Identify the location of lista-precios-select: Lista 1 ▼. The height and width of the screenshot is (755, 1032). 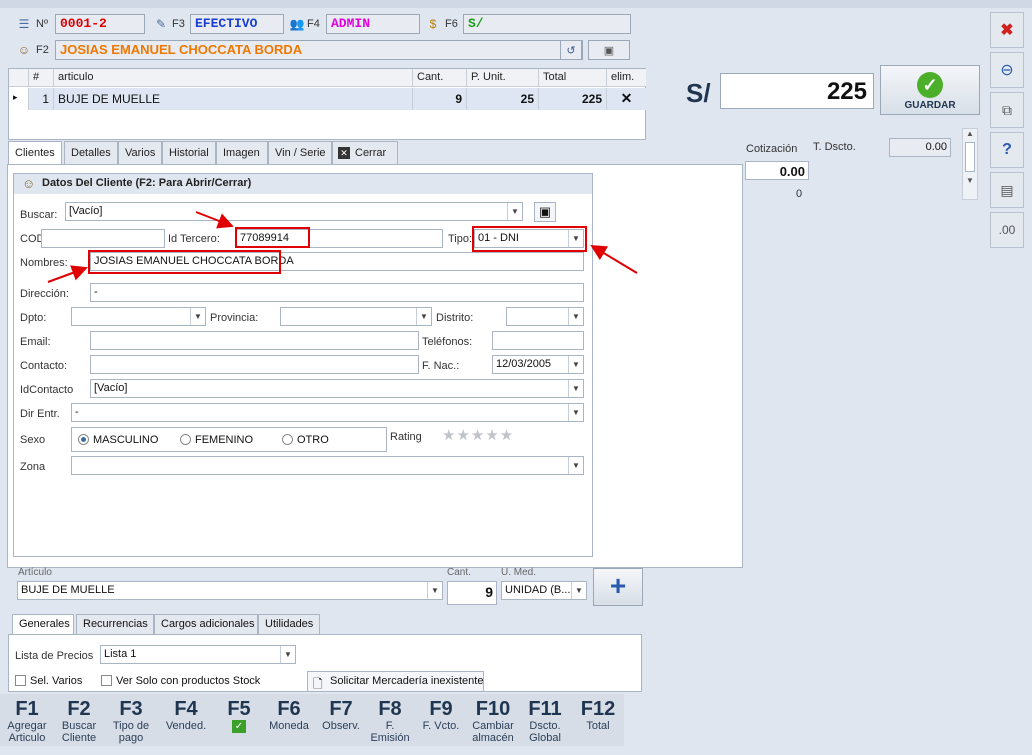
(198, 654).